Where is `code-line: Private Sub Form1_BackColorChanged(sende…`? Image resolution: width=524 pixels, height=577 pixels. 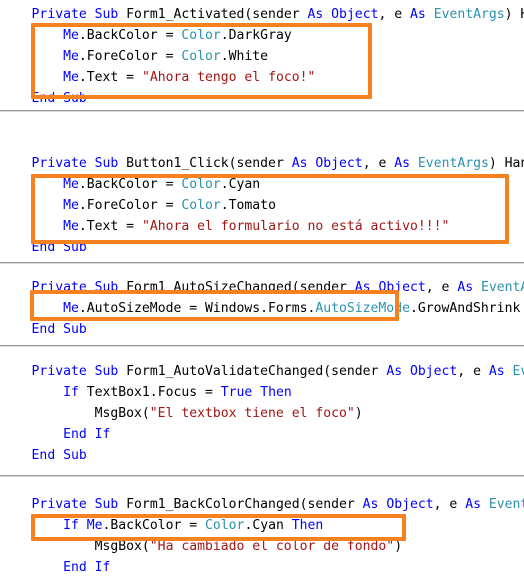
code-line: Private Sub Form1_BackColorChanged(sende… is located at coordinates (262, 504).